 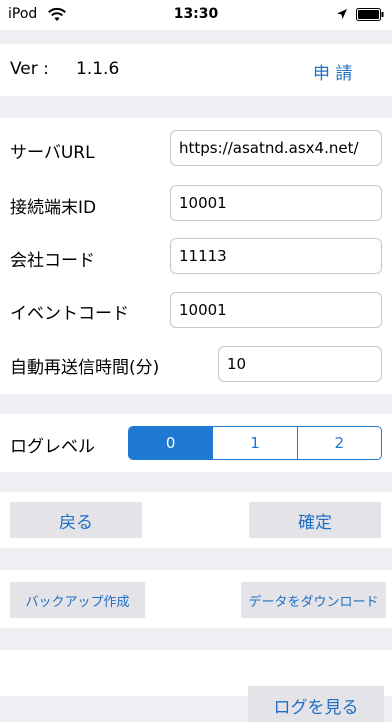 What do you see at coordinates (171, 443) in the screenshot?
I see `log-level-option-0: 0` at bounding box center [171, 443].